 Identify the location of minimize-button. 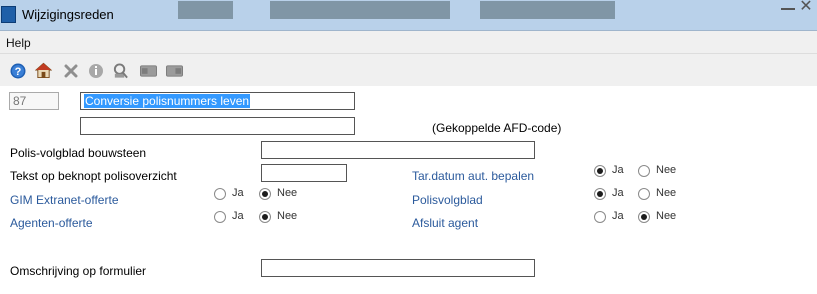
(788, 5).